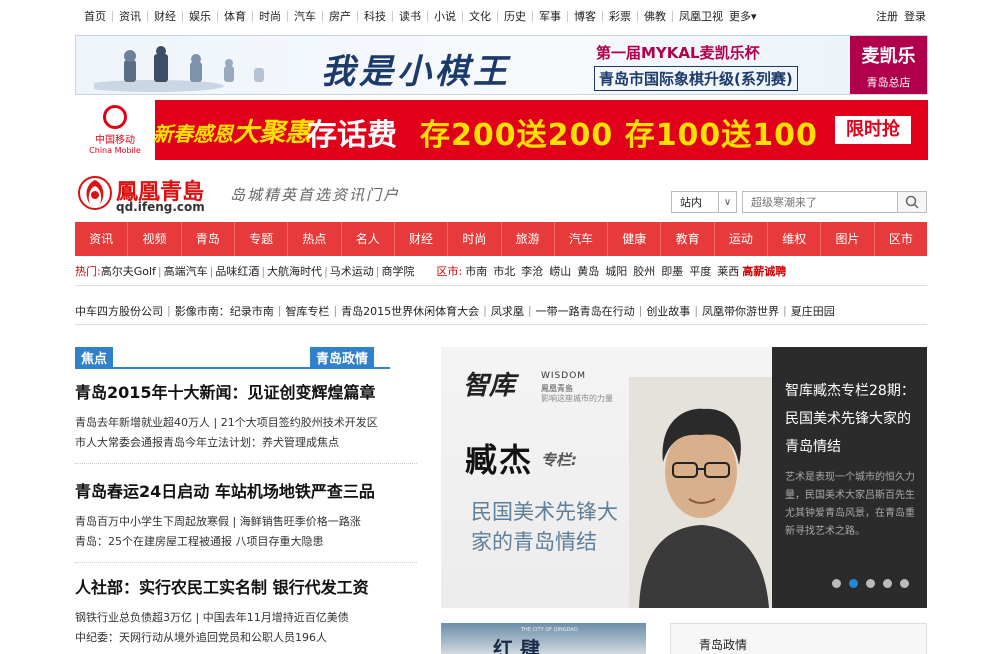 The image size is (1000, 654). Describe the element at coordinates (740, 311) in the screenshot. I see `topic-link: 凤凰带你游世界` at that location.